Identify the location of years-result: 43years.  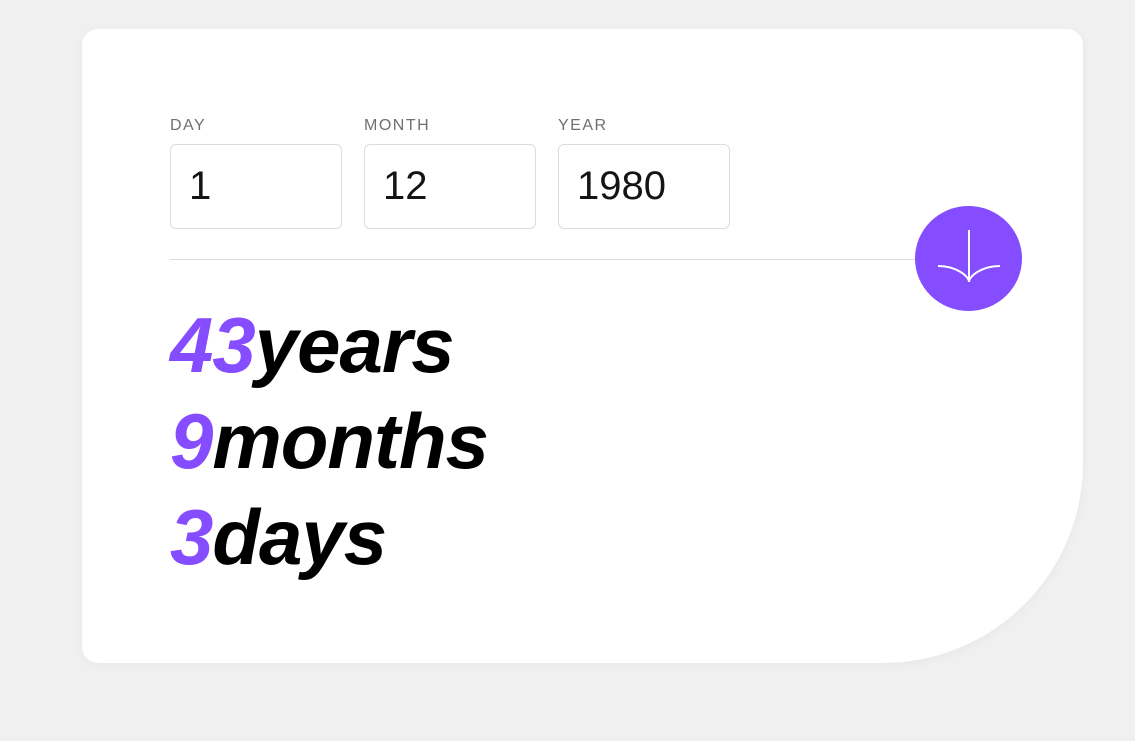
(329, 345).